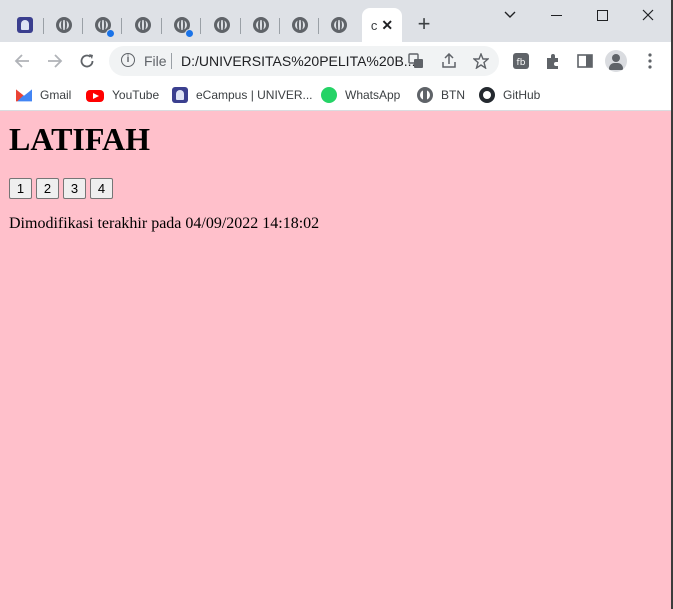  Describe the element at coordinates (616, 61) in the screenshot. I see `profile-avatar-icon` at that location.